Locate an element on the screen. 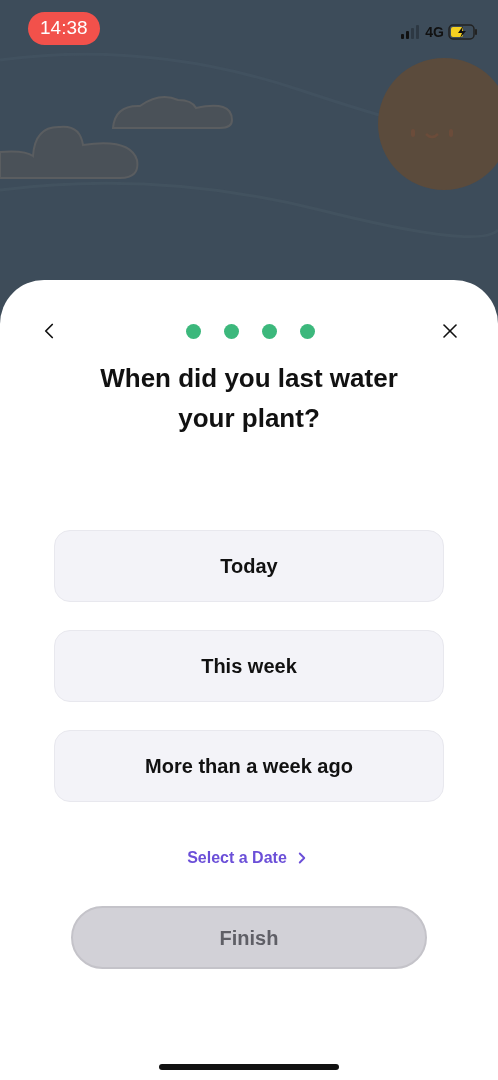 Image resolution: width=498 pixels, height=1080 pixels. answer-option: This week is located at coordinates (249, 666).